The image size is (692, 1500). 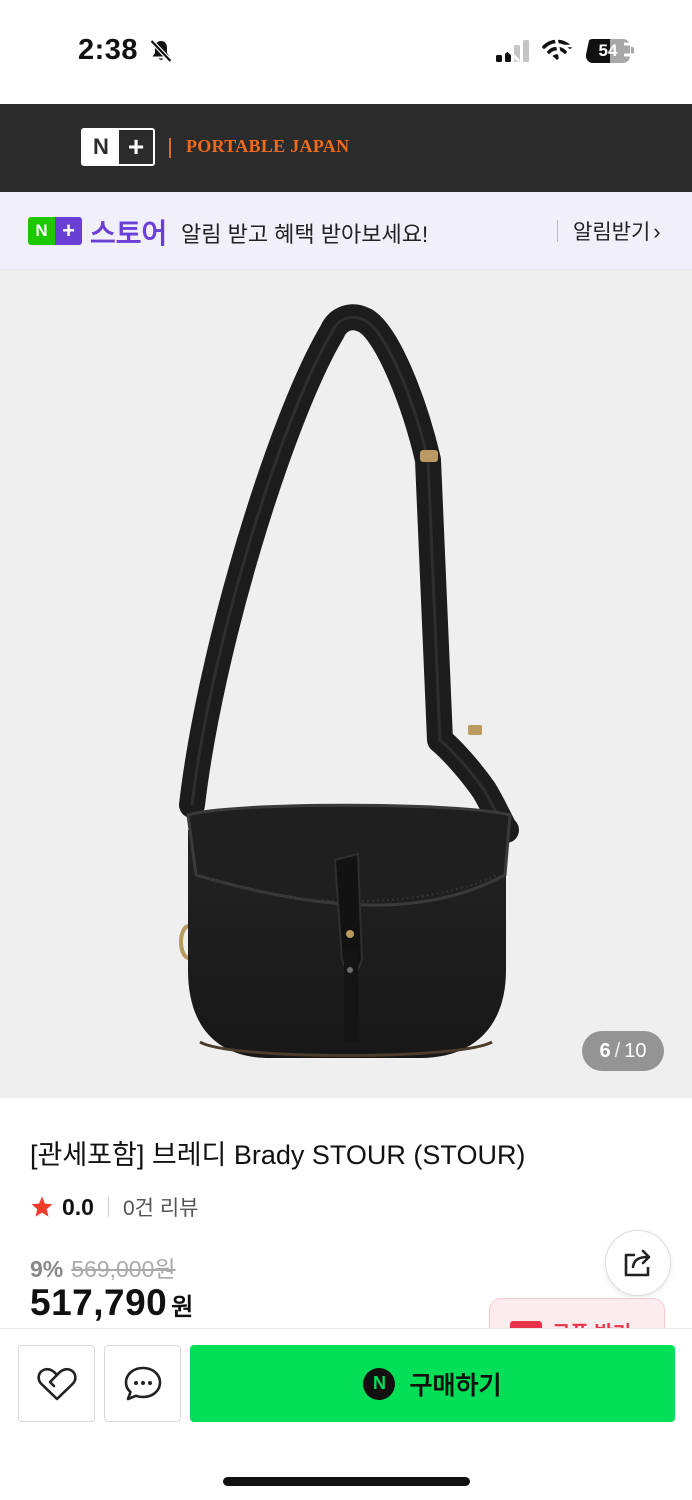 What do you see at coordinates (78, 1206) in the screenshot?
I see `rating-value: 0.0` at bounding box center [78, 1206].